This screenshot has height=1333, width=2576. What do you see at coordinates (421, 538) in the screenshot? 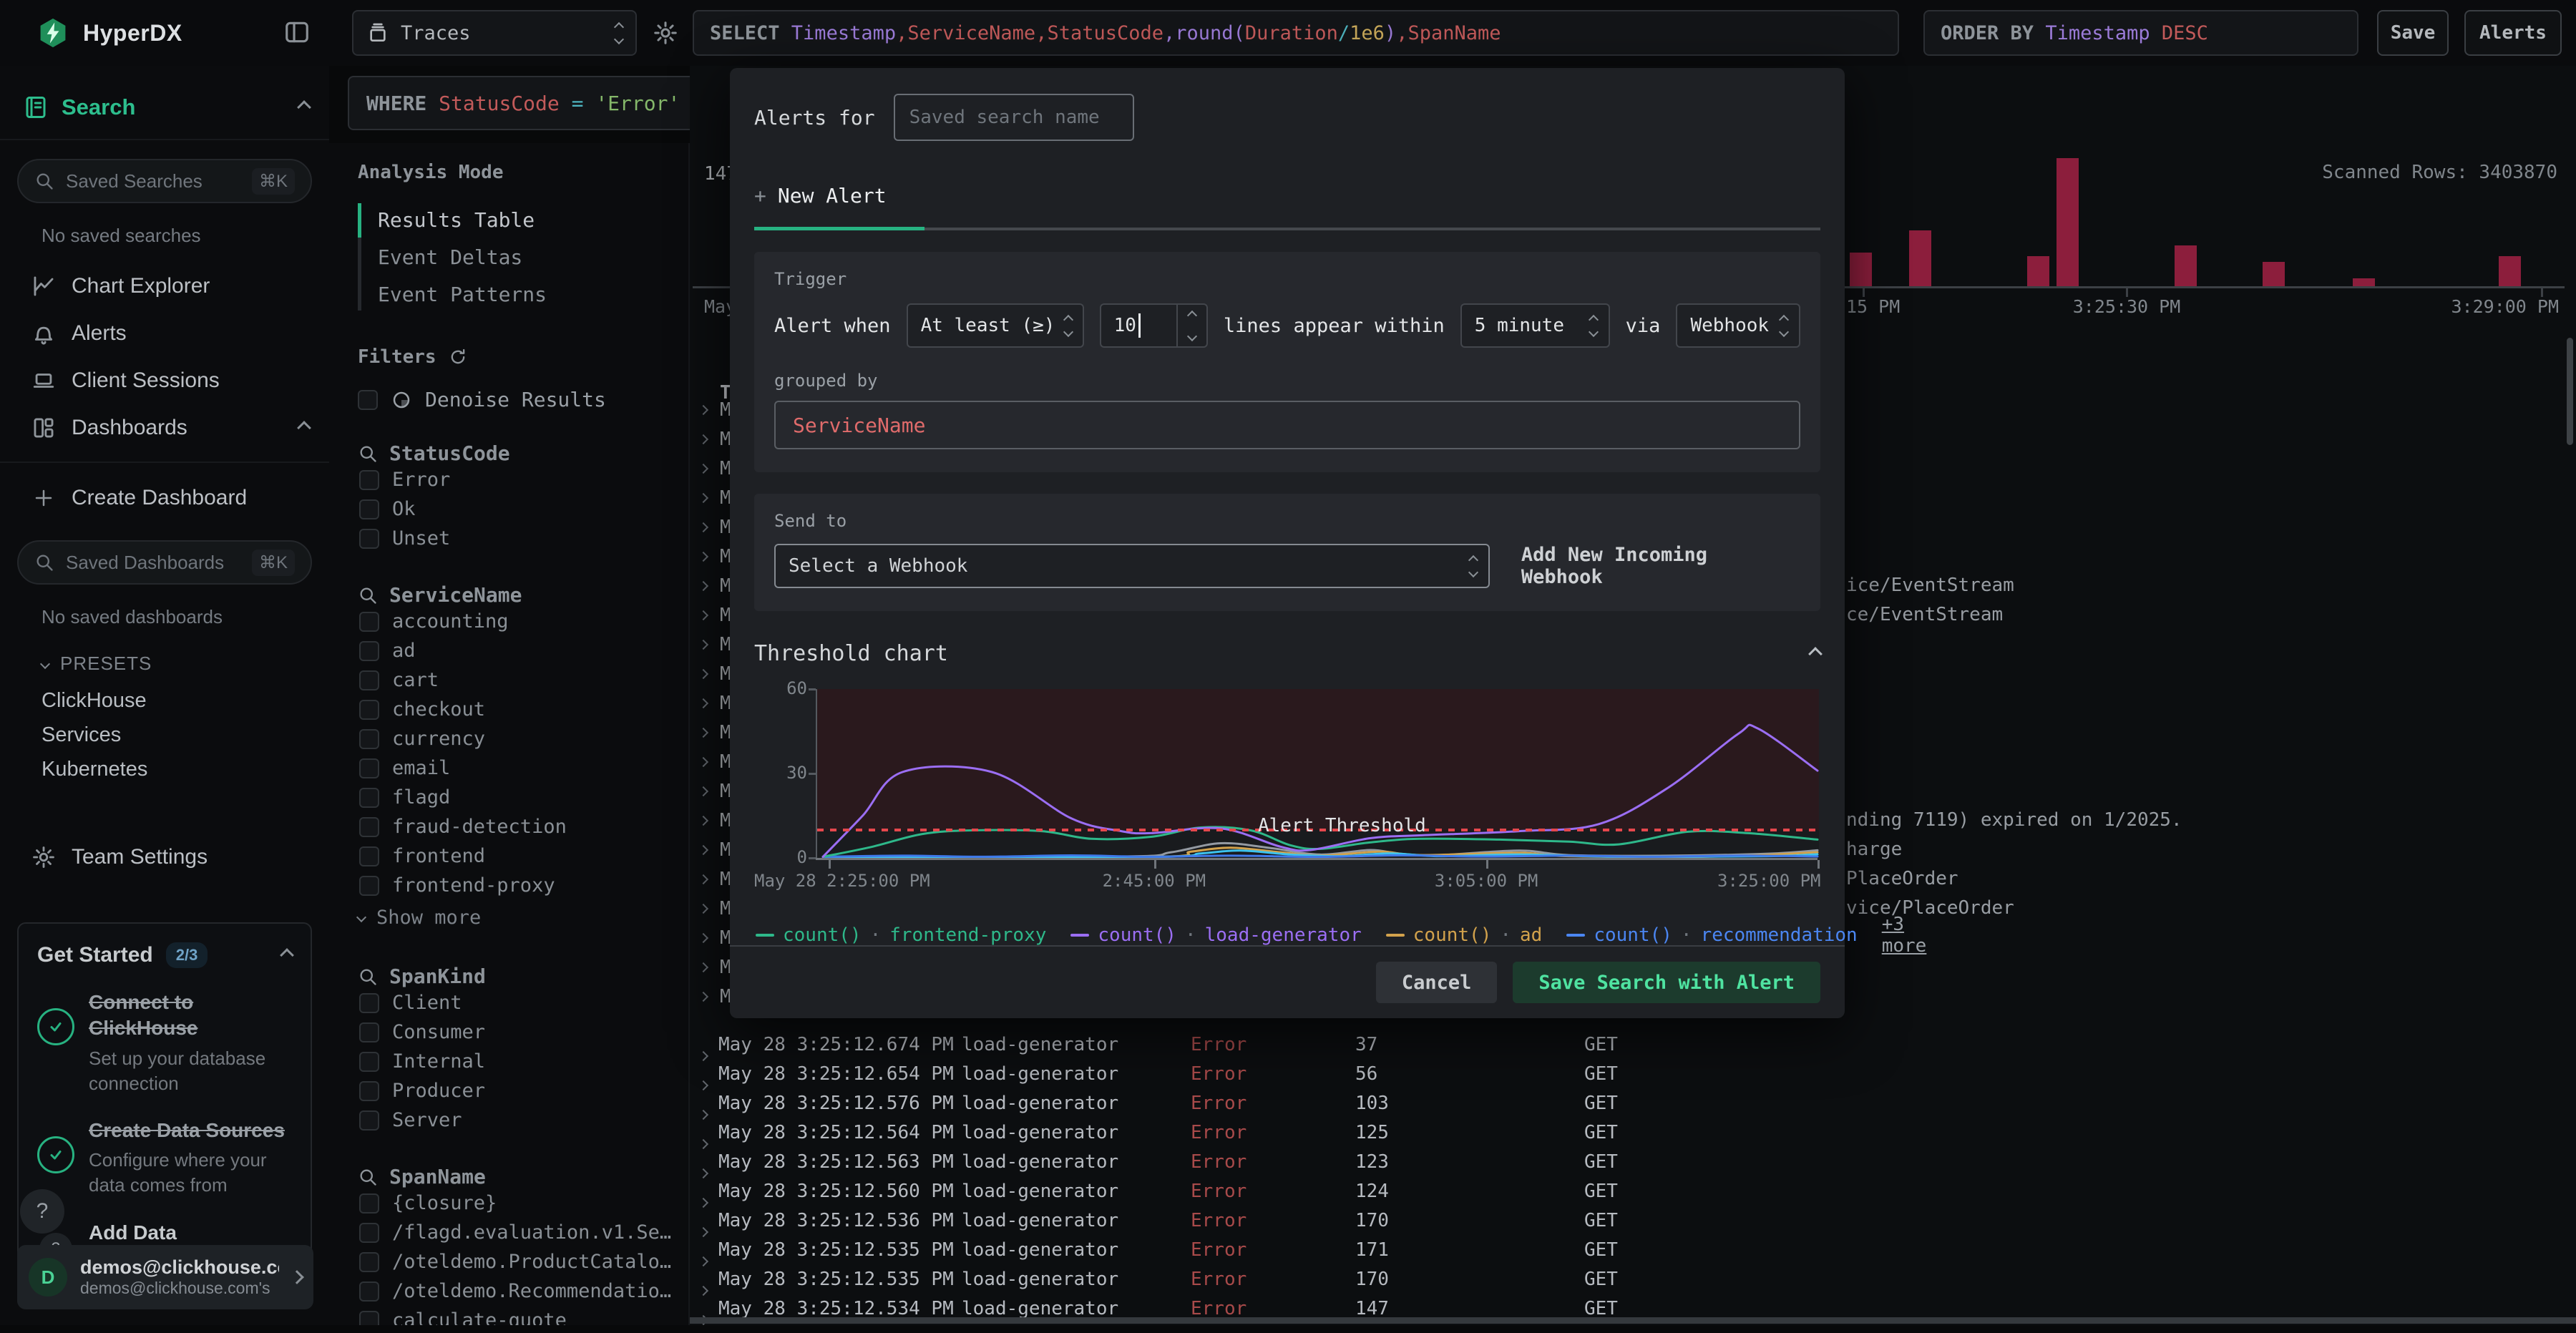
I see `filter-option-label: Unset` at bounding box center [421, 538].